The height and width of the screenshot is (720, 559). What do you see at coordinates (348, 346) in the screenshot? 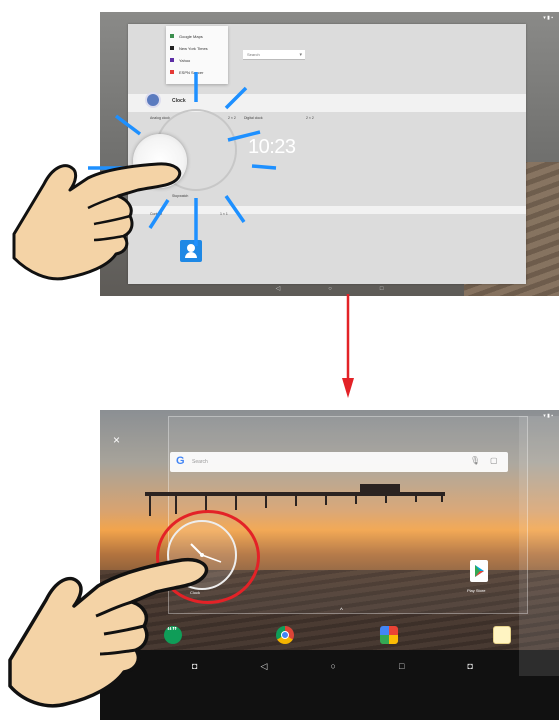
I see `transition-arrow` at bounding box center [348, 346].